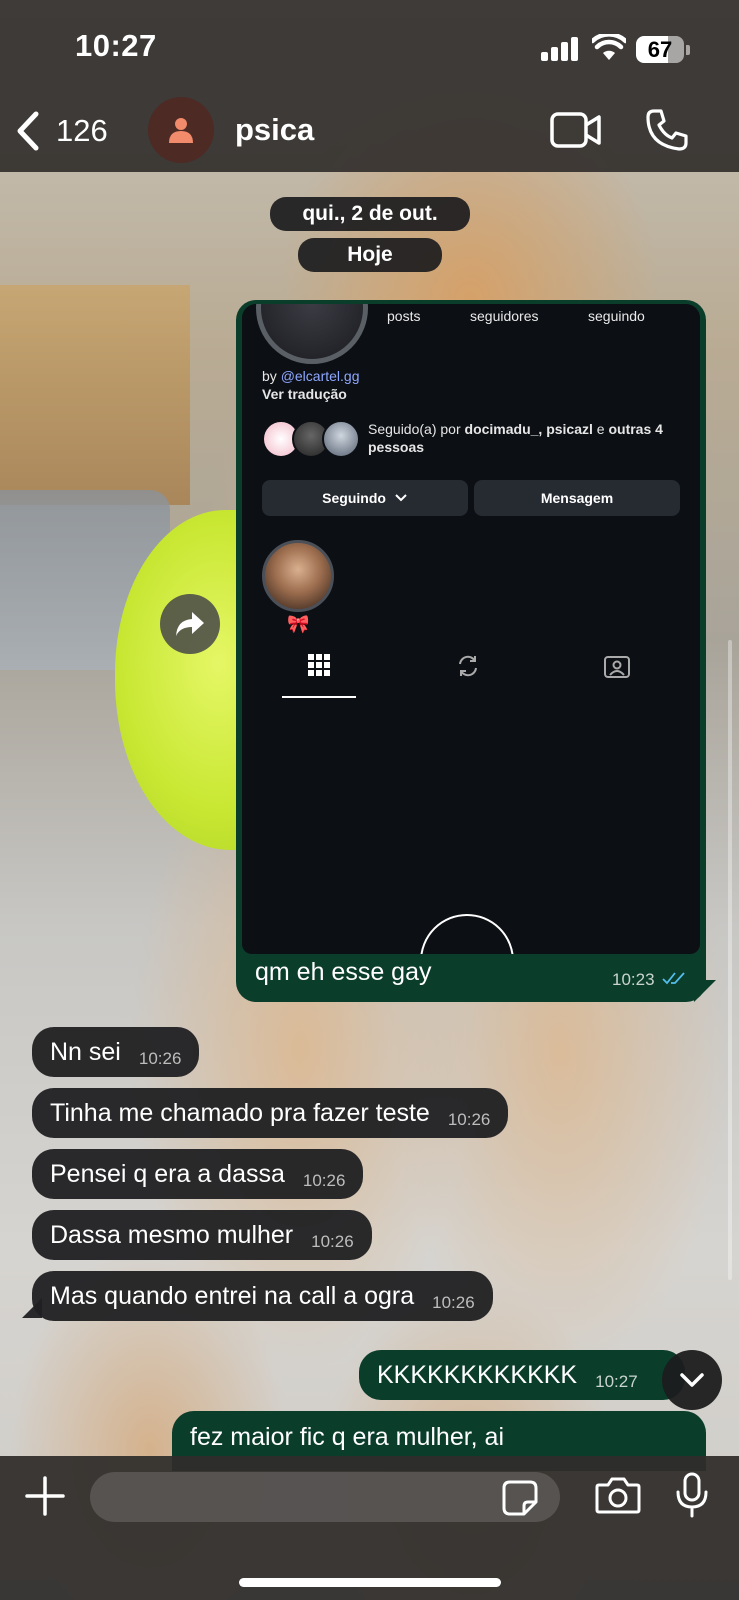 The width and height of the screenshot is (739, 1600). Describe the element at coordinates (343, 972) in the screenshot. I see `media-caption: qm eh esse gay` at that location.